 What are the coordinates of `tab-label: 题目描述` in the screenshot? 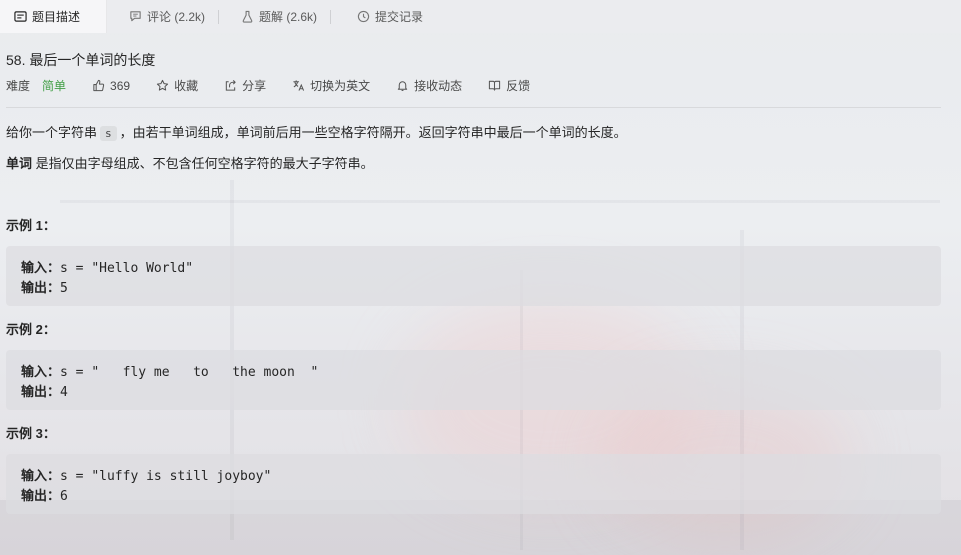 It's located at (56, 17).